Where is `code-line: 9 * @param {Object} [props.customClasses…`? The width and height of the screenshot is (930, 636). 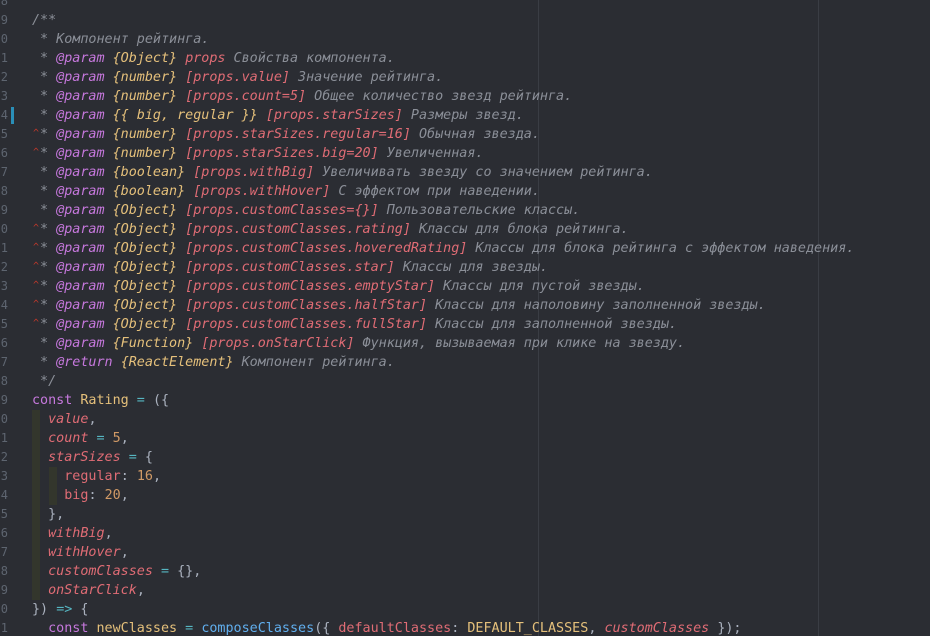 code-line: 9 * @param {Object} [props.customClasses… is located at coordinates (465, 210).